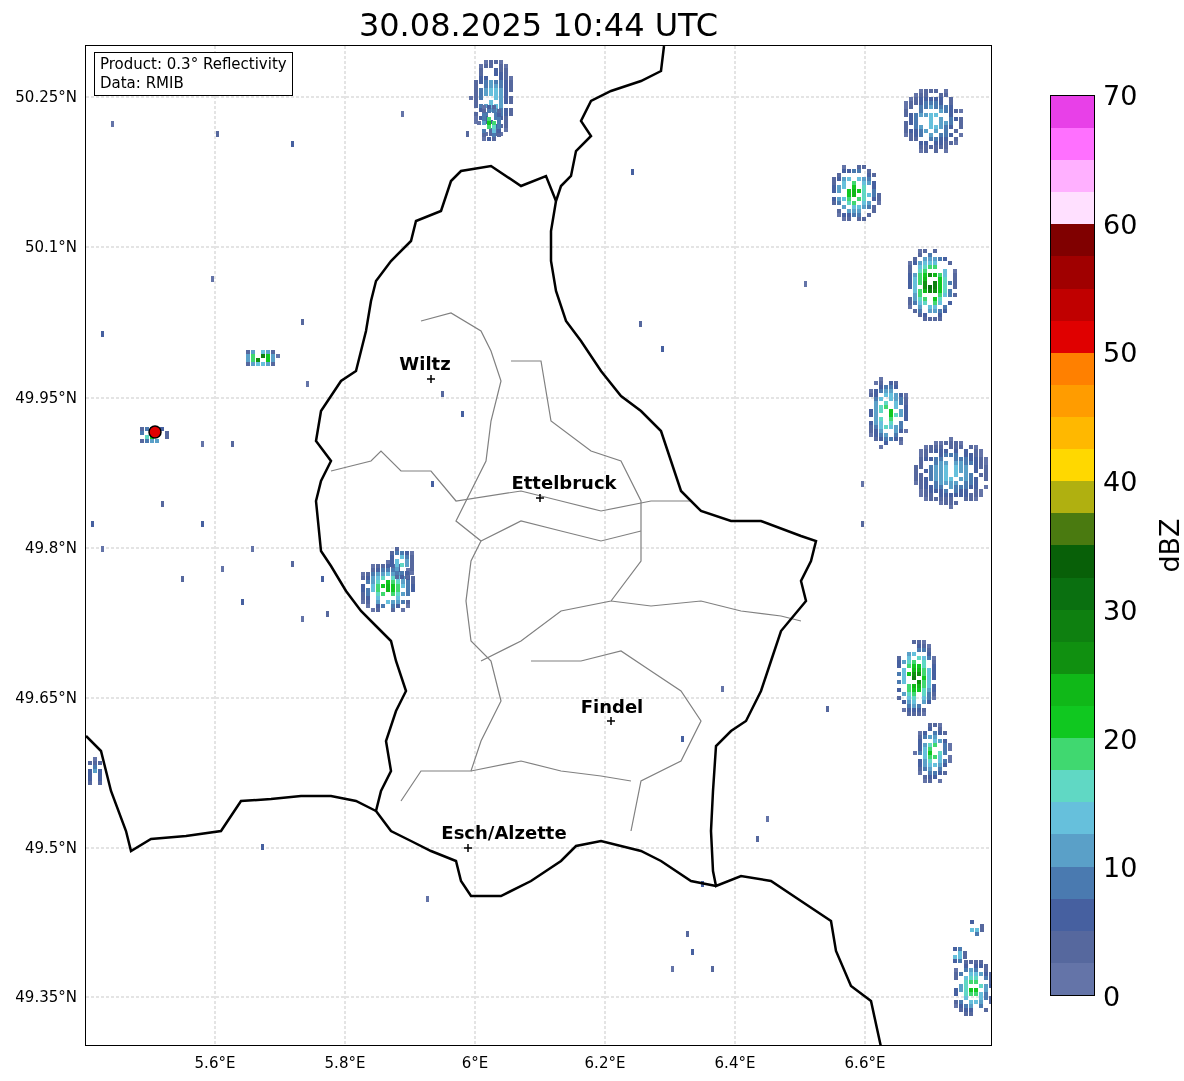 Image resolution: width=1184 pixels, height=1081 pixels. Describe the element at coordinates (50, 247) in the screenshot. I see `latitude-tick-label: 50.1°N` at that location.